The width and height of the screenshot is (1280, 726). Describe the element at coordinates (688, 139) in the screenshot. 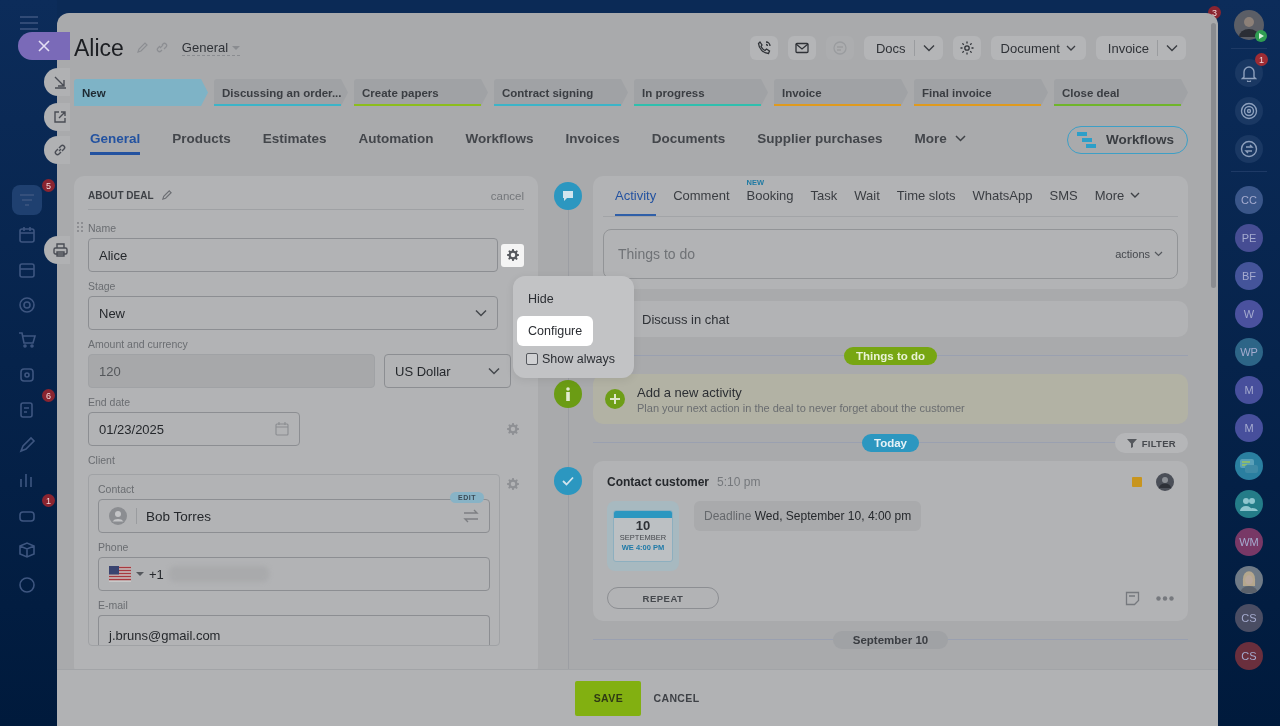

I see `tab: Documents` at that location.